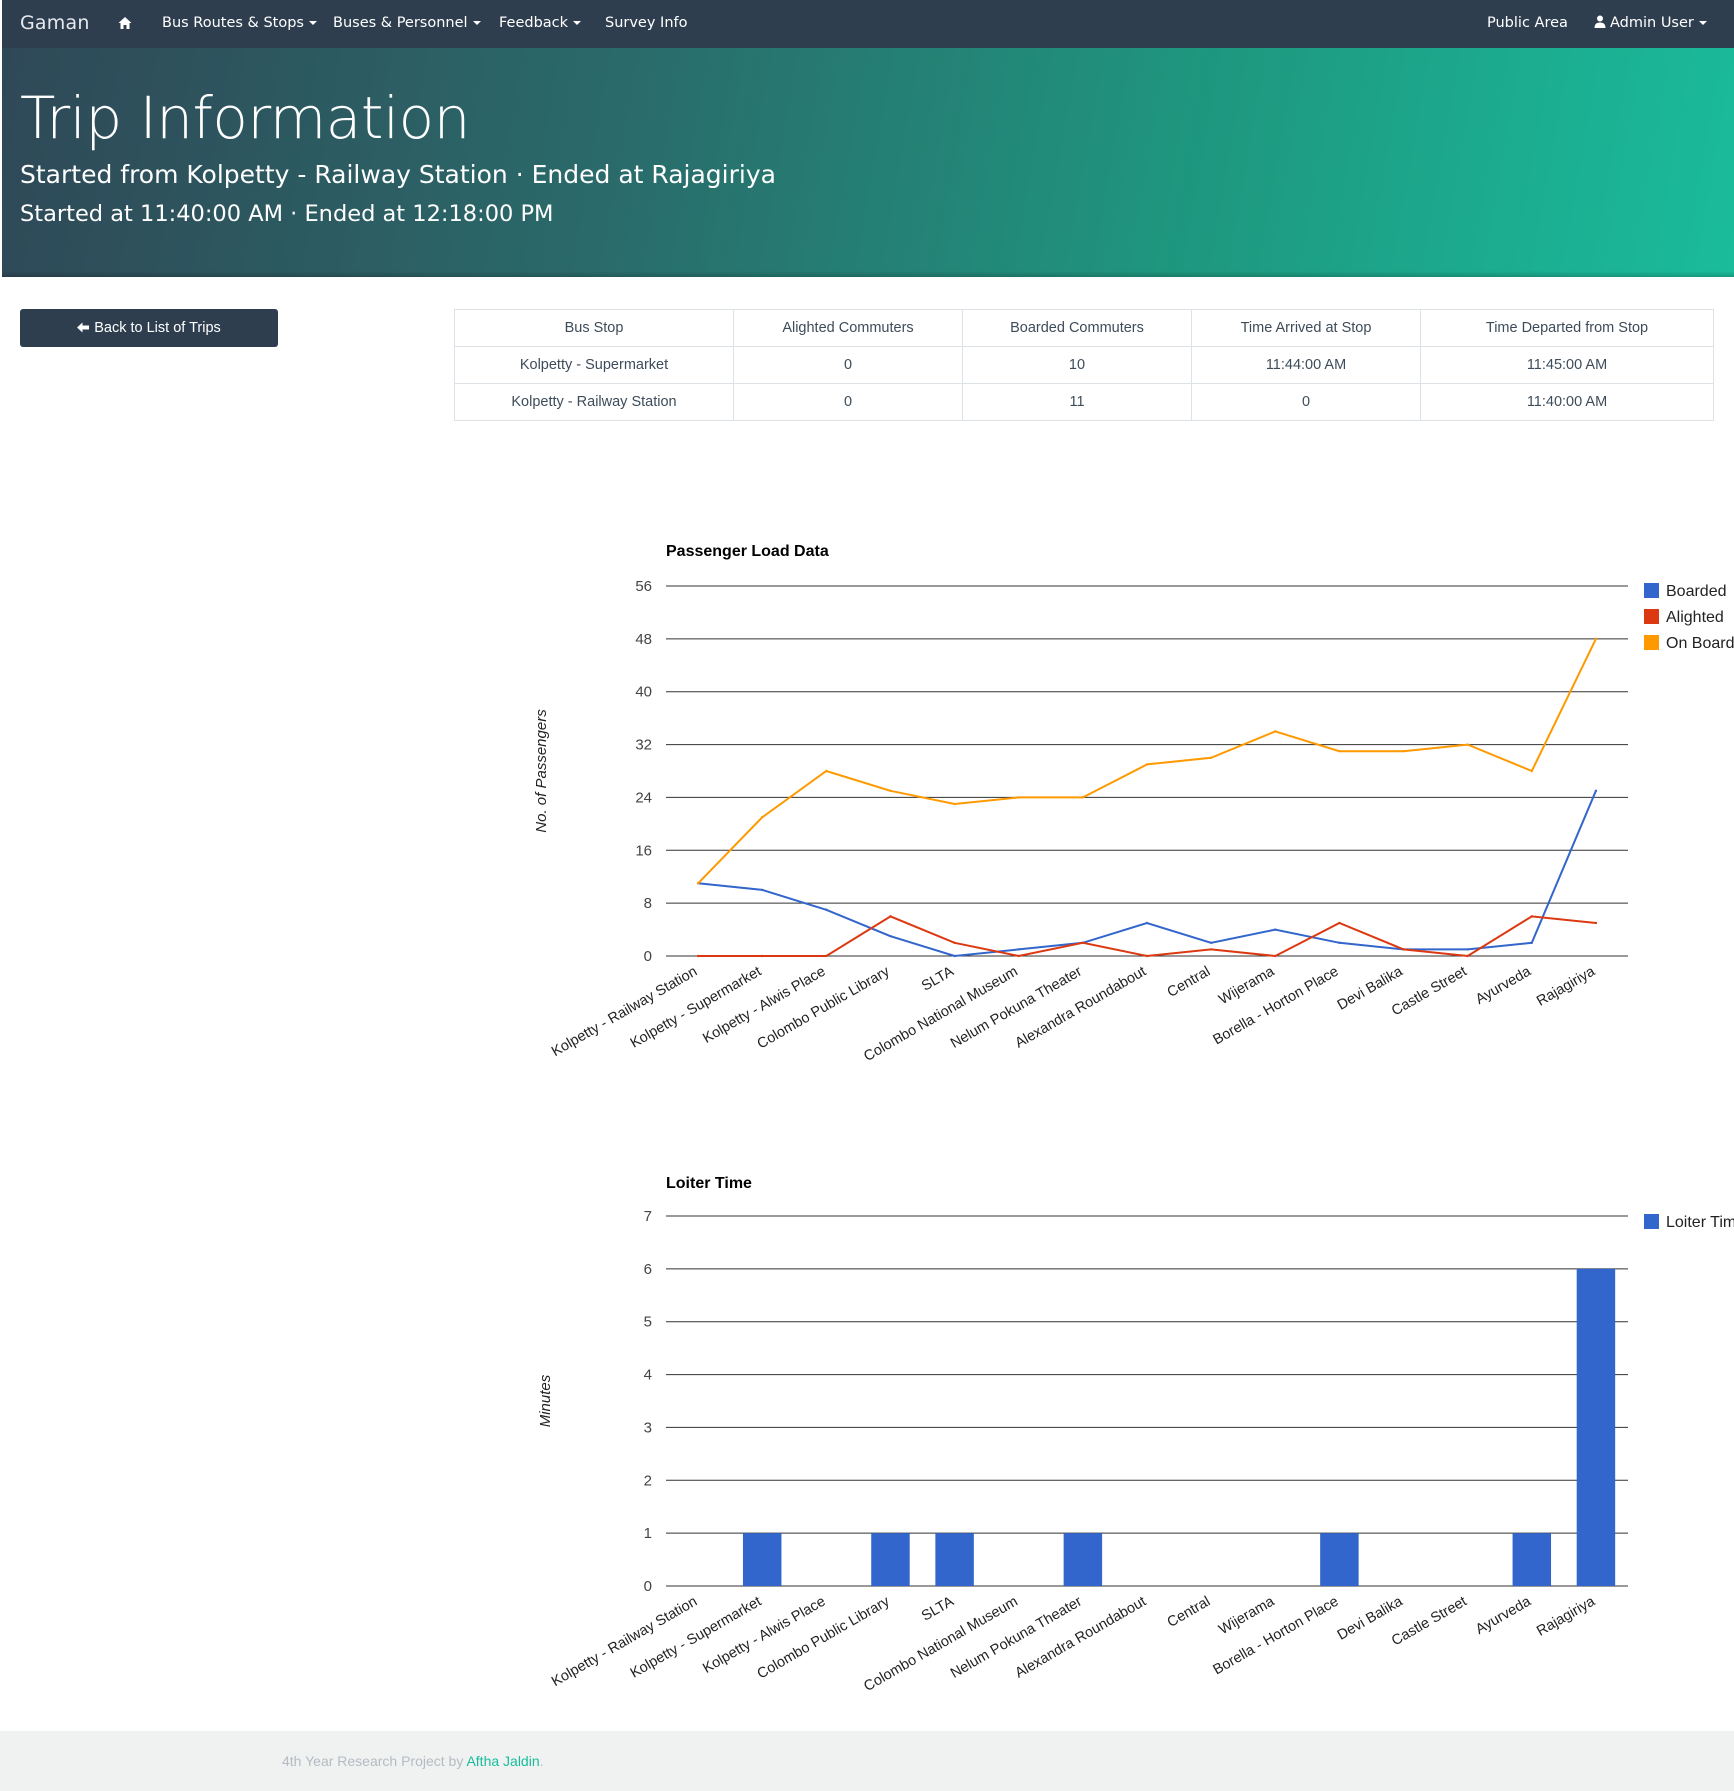  What do you see at coordinates (648, 1480) in the screenshot?
I see `y-tick-label: 2` at bounding box center [648, 1480].